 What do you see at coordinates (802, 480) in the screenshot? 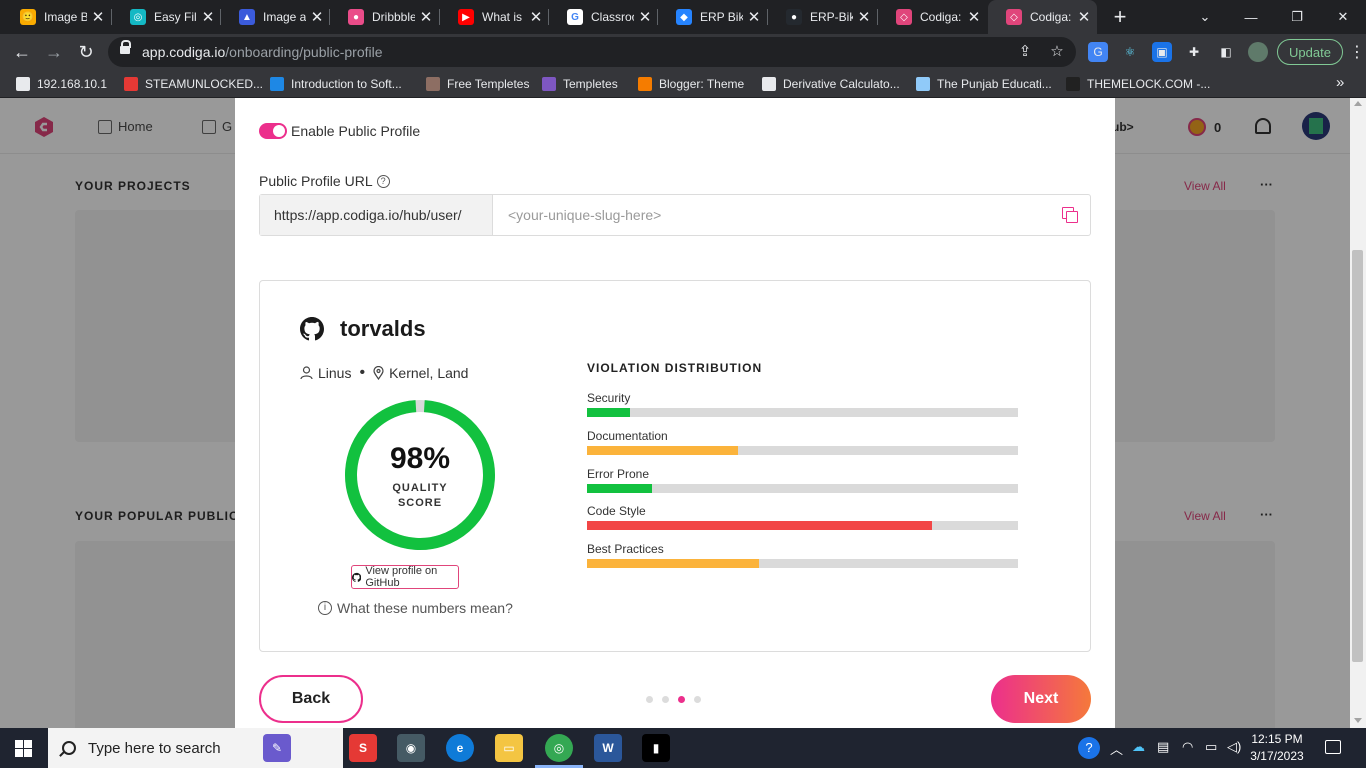
I see `violation-row: Error Prone` at bounding box center [802, 480].